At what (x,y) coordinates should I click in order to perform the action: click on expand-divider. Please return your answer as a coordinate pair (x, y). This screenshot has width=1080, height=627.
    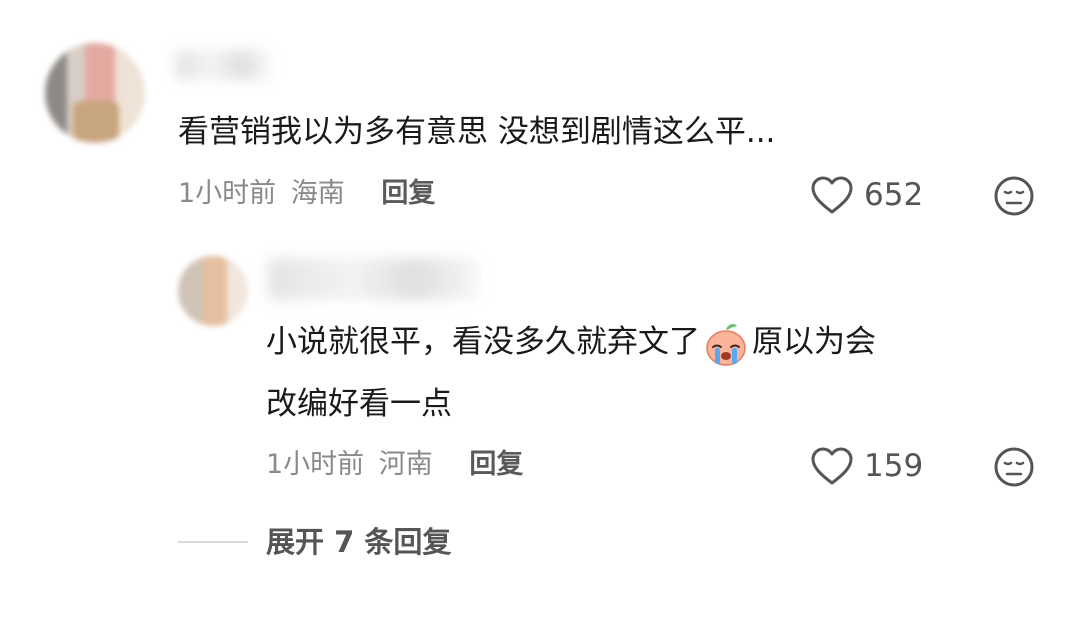
    Looking at the image, I should click on (213, 542).